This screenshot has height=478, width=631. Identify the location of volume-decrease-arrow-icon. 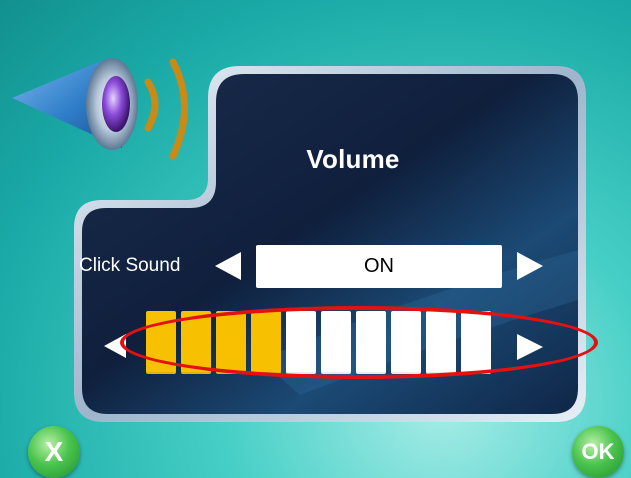
(115, 346).